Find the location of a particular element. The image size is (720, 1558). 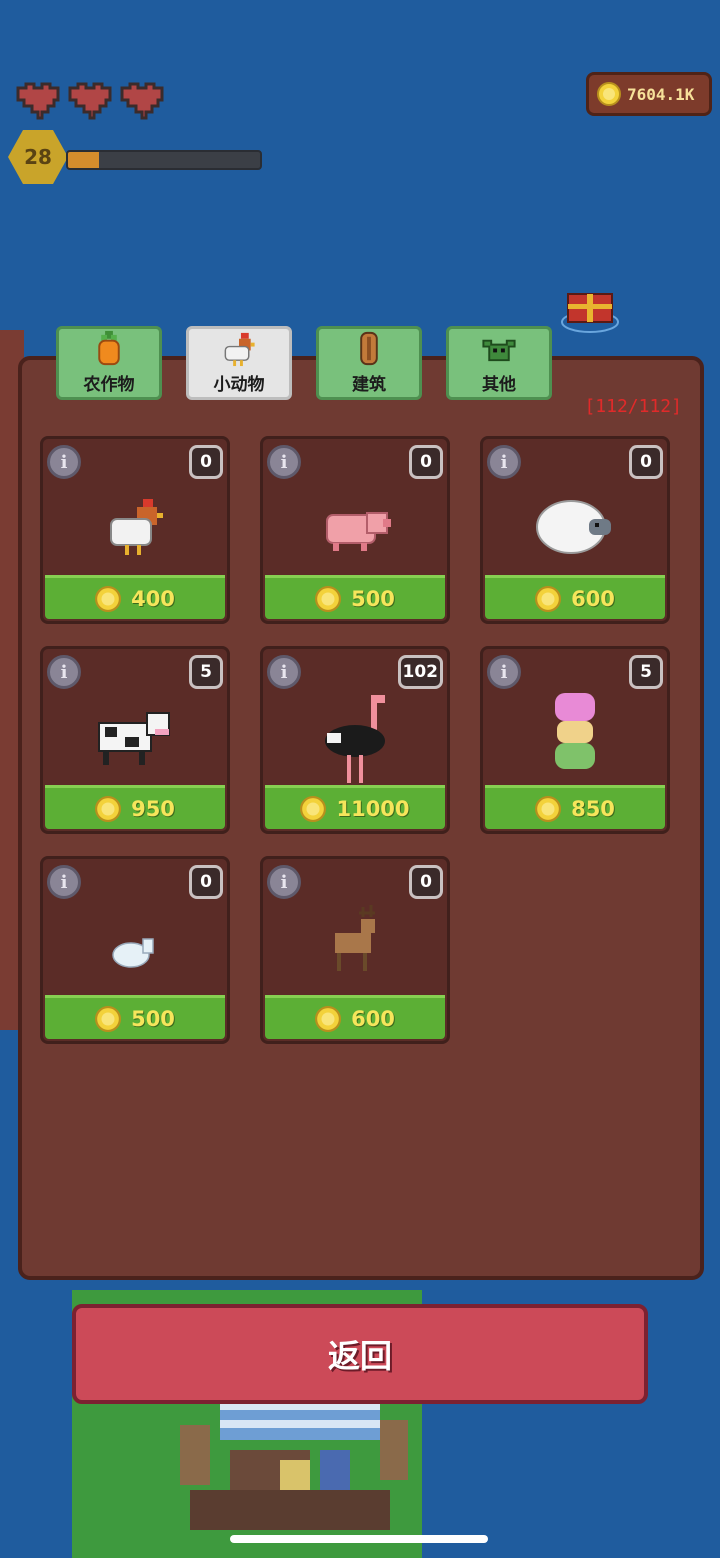

tab-other-label: 其他 is located at coordinates (499, 385).